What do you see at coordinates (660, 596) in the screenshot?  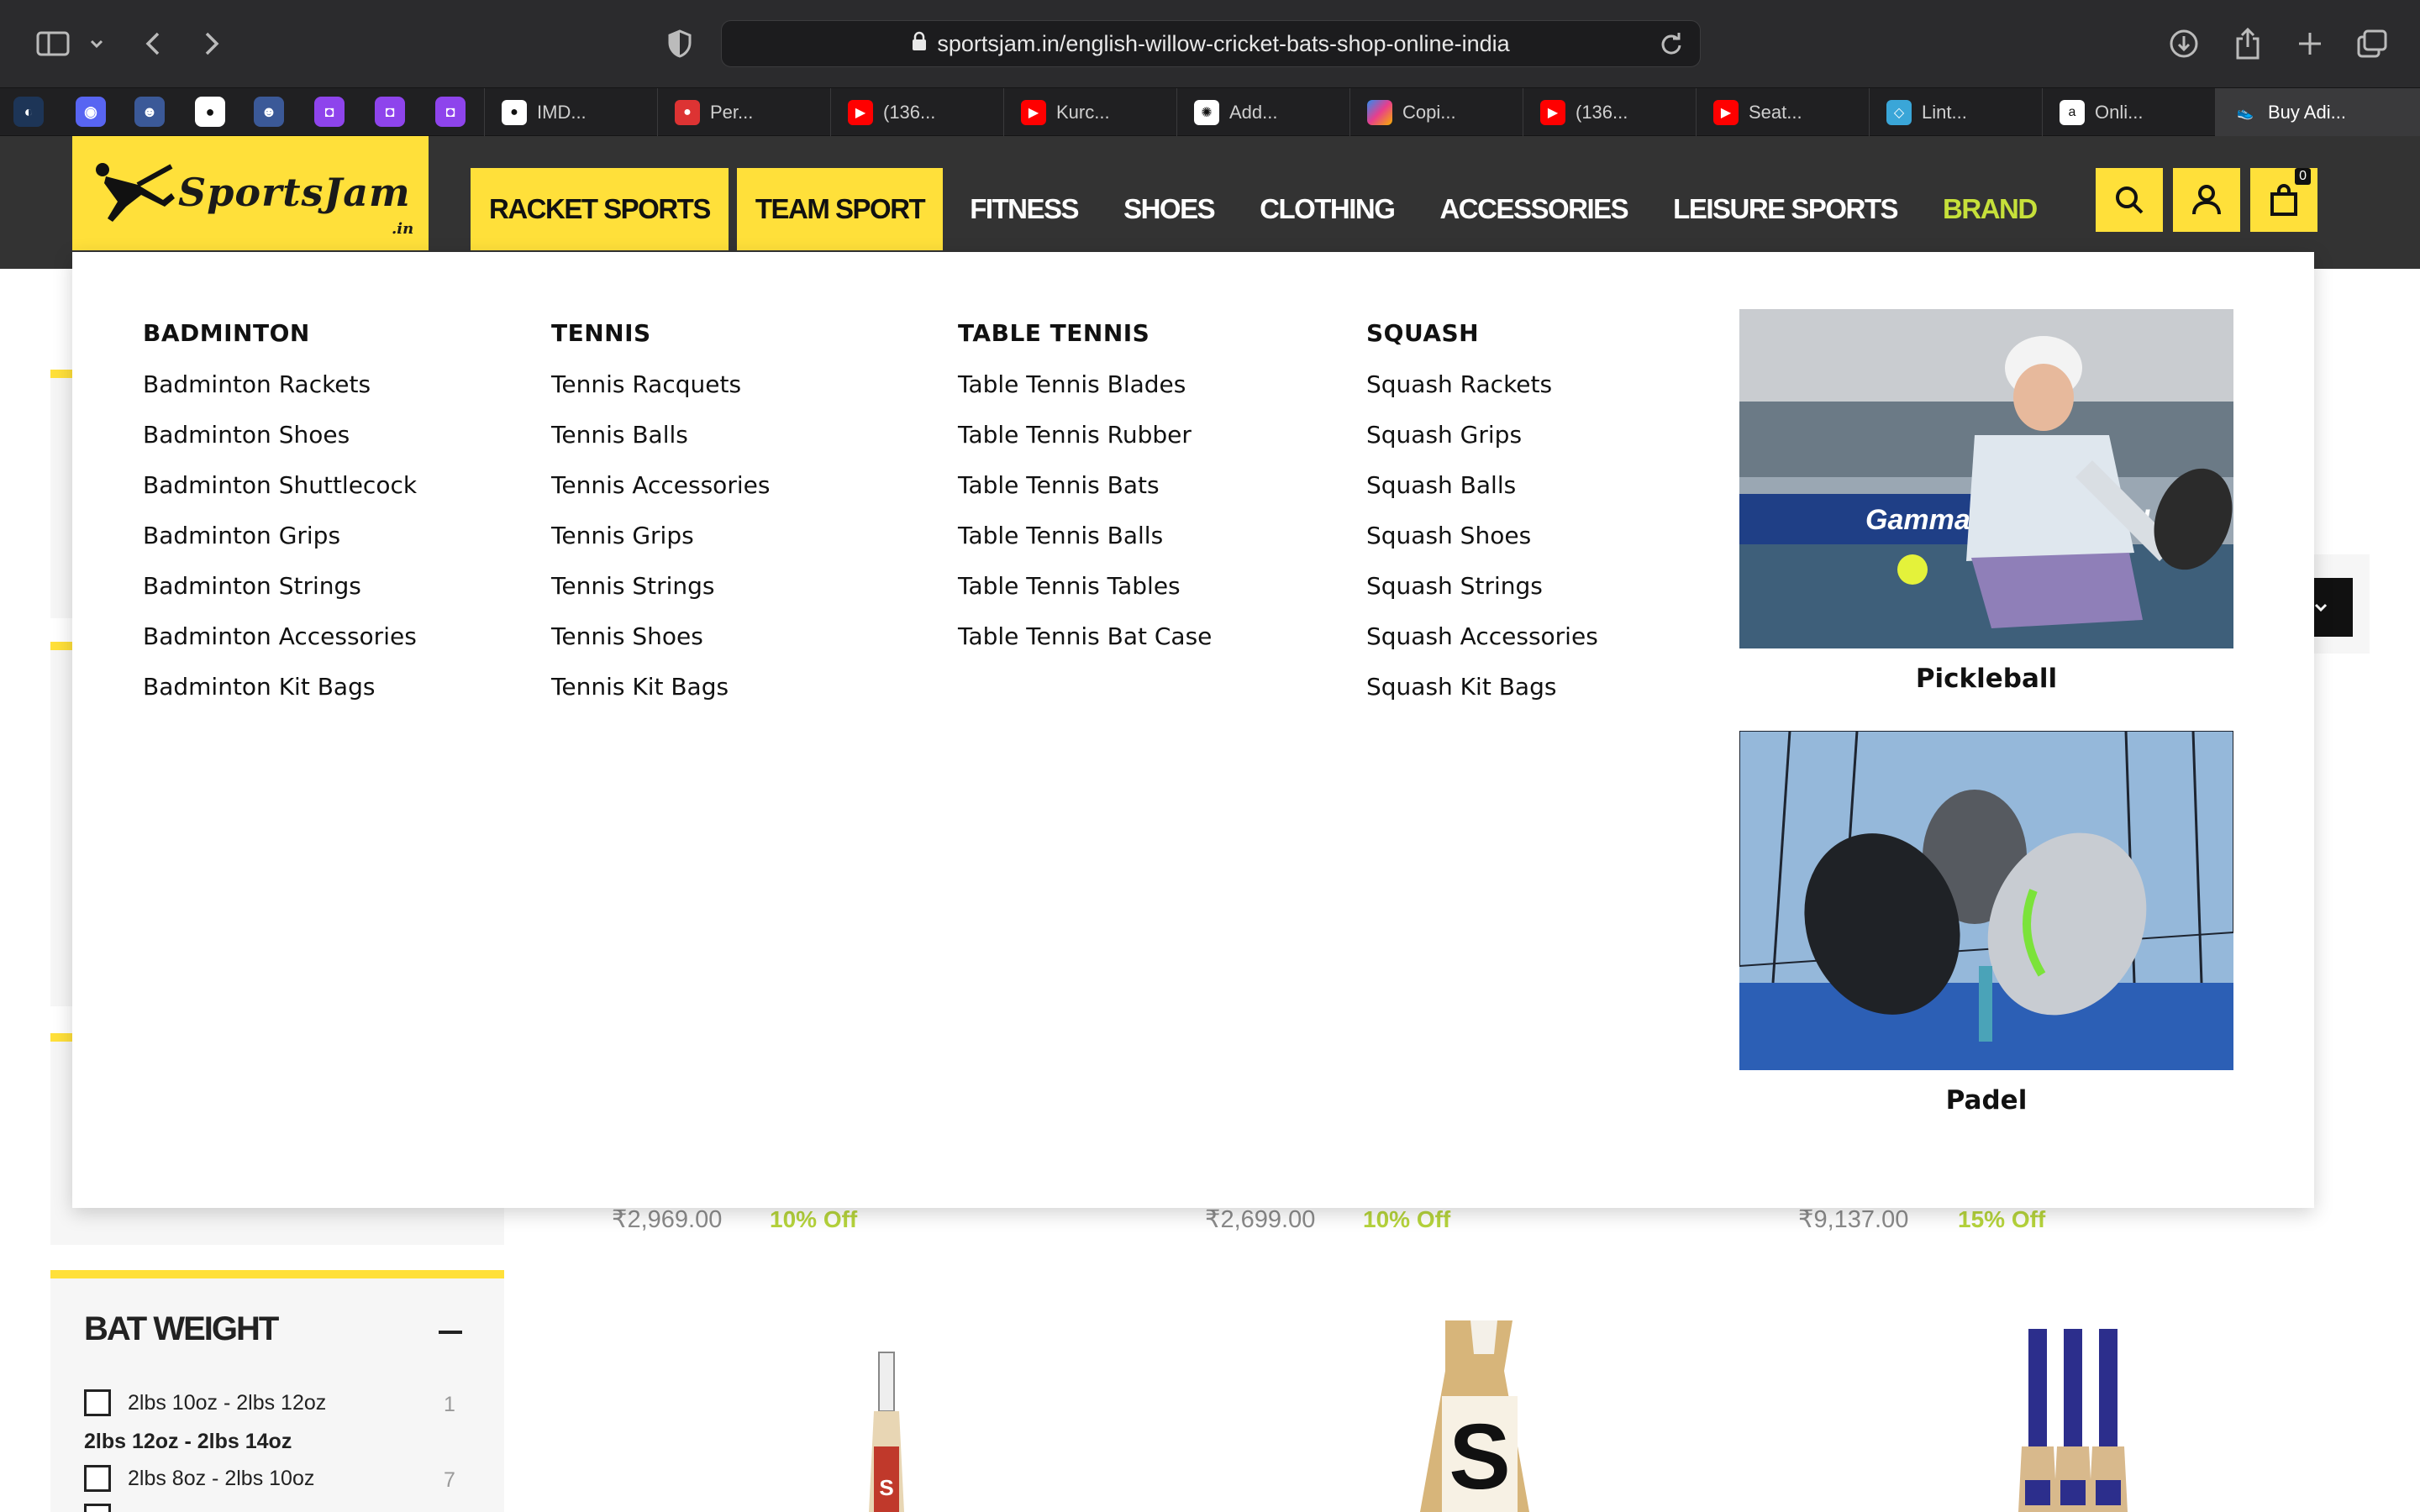 I see `menu-link: Tennis Strings` at bounding box center [660, 596].